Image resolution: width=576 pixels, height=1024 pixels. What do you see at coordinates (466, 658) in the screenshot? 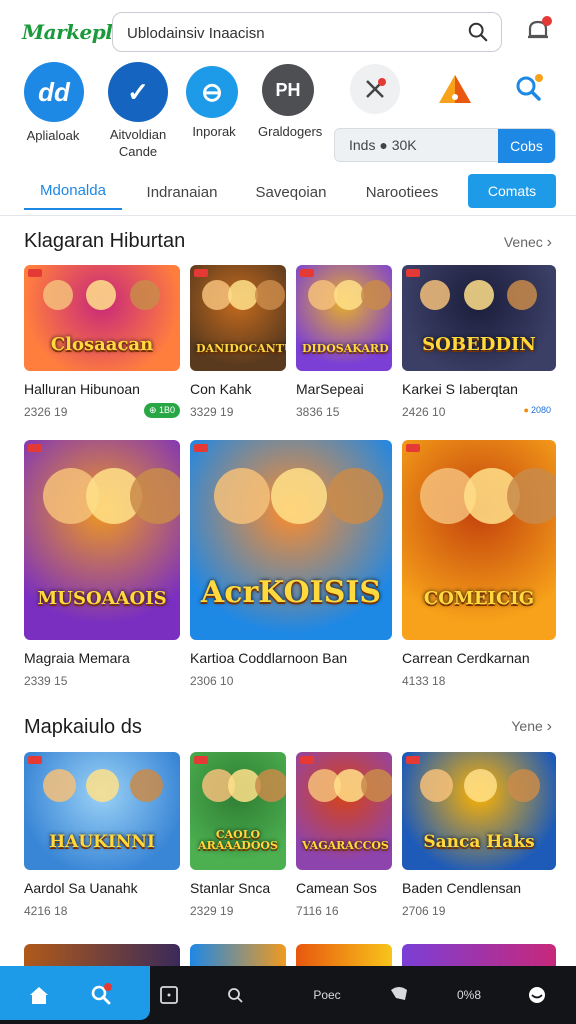
I see `game-title: Carrean Cerdkarnan` at bounding box center [466, 658].